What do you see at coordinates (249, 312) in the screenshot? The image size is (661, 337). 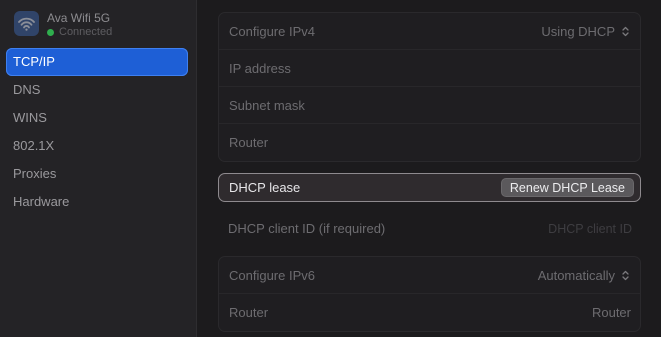 I see `ipv6-router-label: Router` at bounding box center [249, 312].